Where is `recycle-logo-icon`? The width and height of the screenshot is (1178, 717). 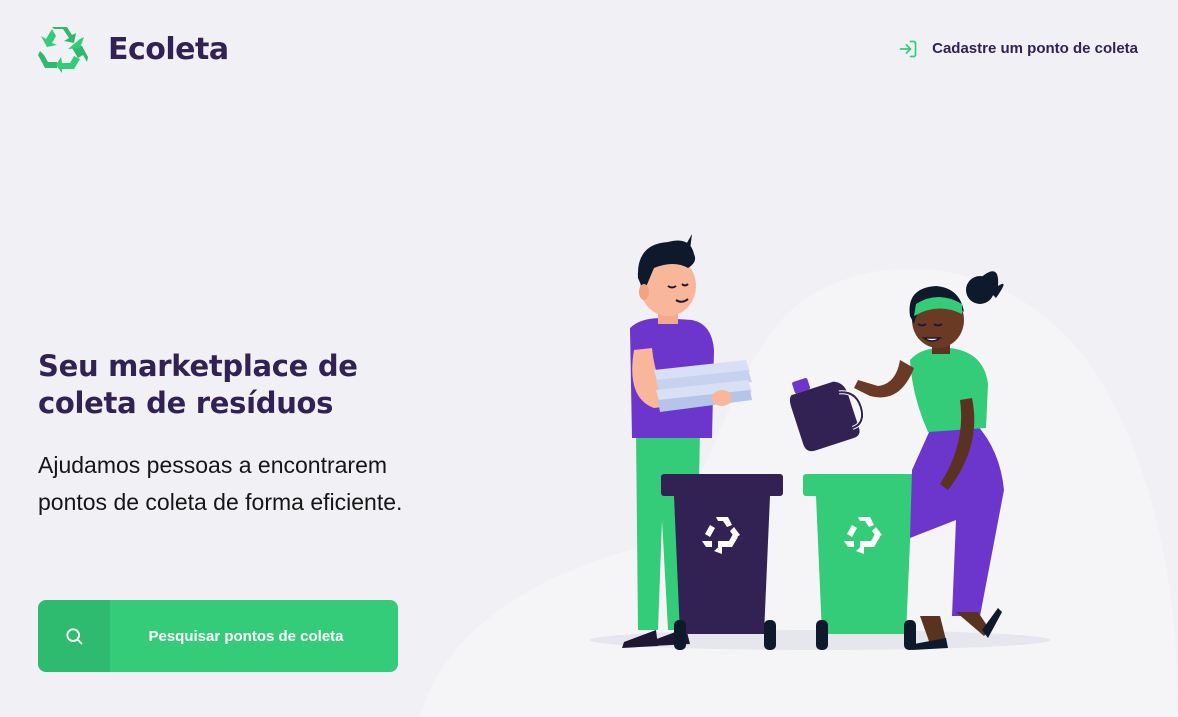
recycle-logo-icon is located at coordinates (63, 50).